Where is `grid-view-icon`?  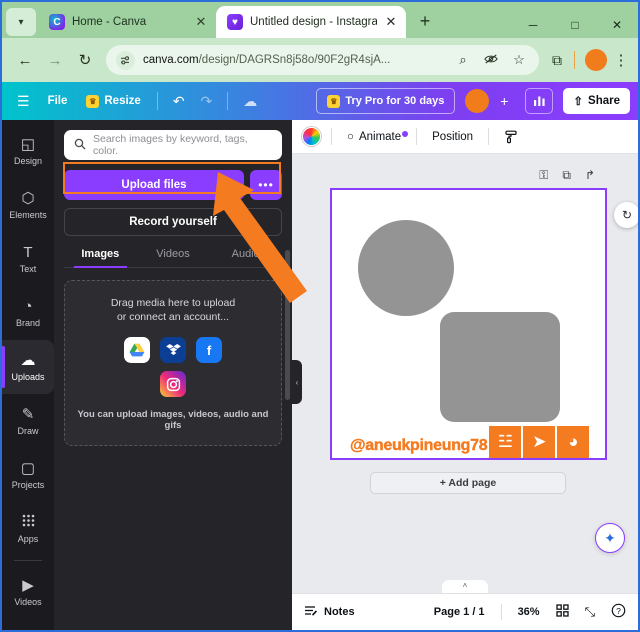 grid-view-icon is located at coordinates (562, 612).